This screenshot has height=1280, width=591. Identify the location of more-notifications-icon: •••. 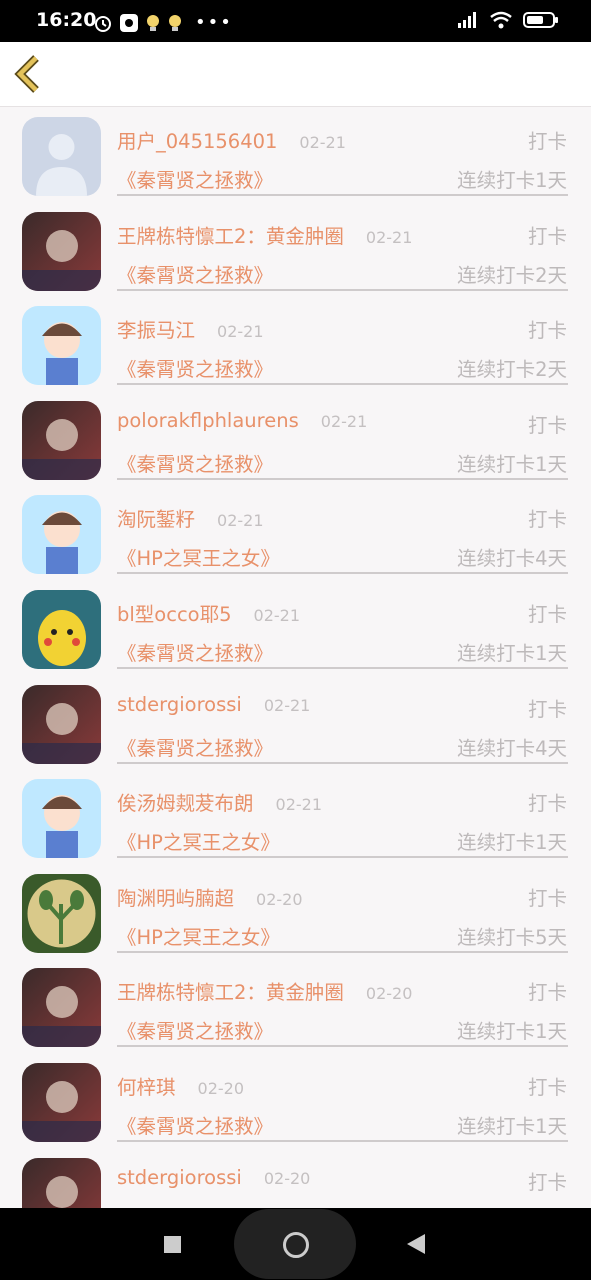
(214, 22).